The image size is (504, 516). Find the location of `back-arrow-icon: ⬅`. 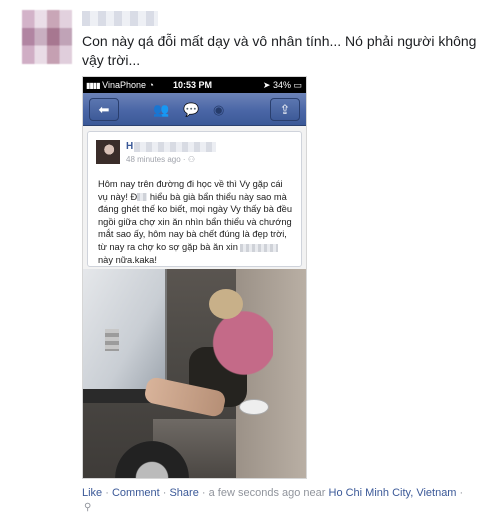

back-arrow-icon: ⬅ is located at coordinates (104, 109).